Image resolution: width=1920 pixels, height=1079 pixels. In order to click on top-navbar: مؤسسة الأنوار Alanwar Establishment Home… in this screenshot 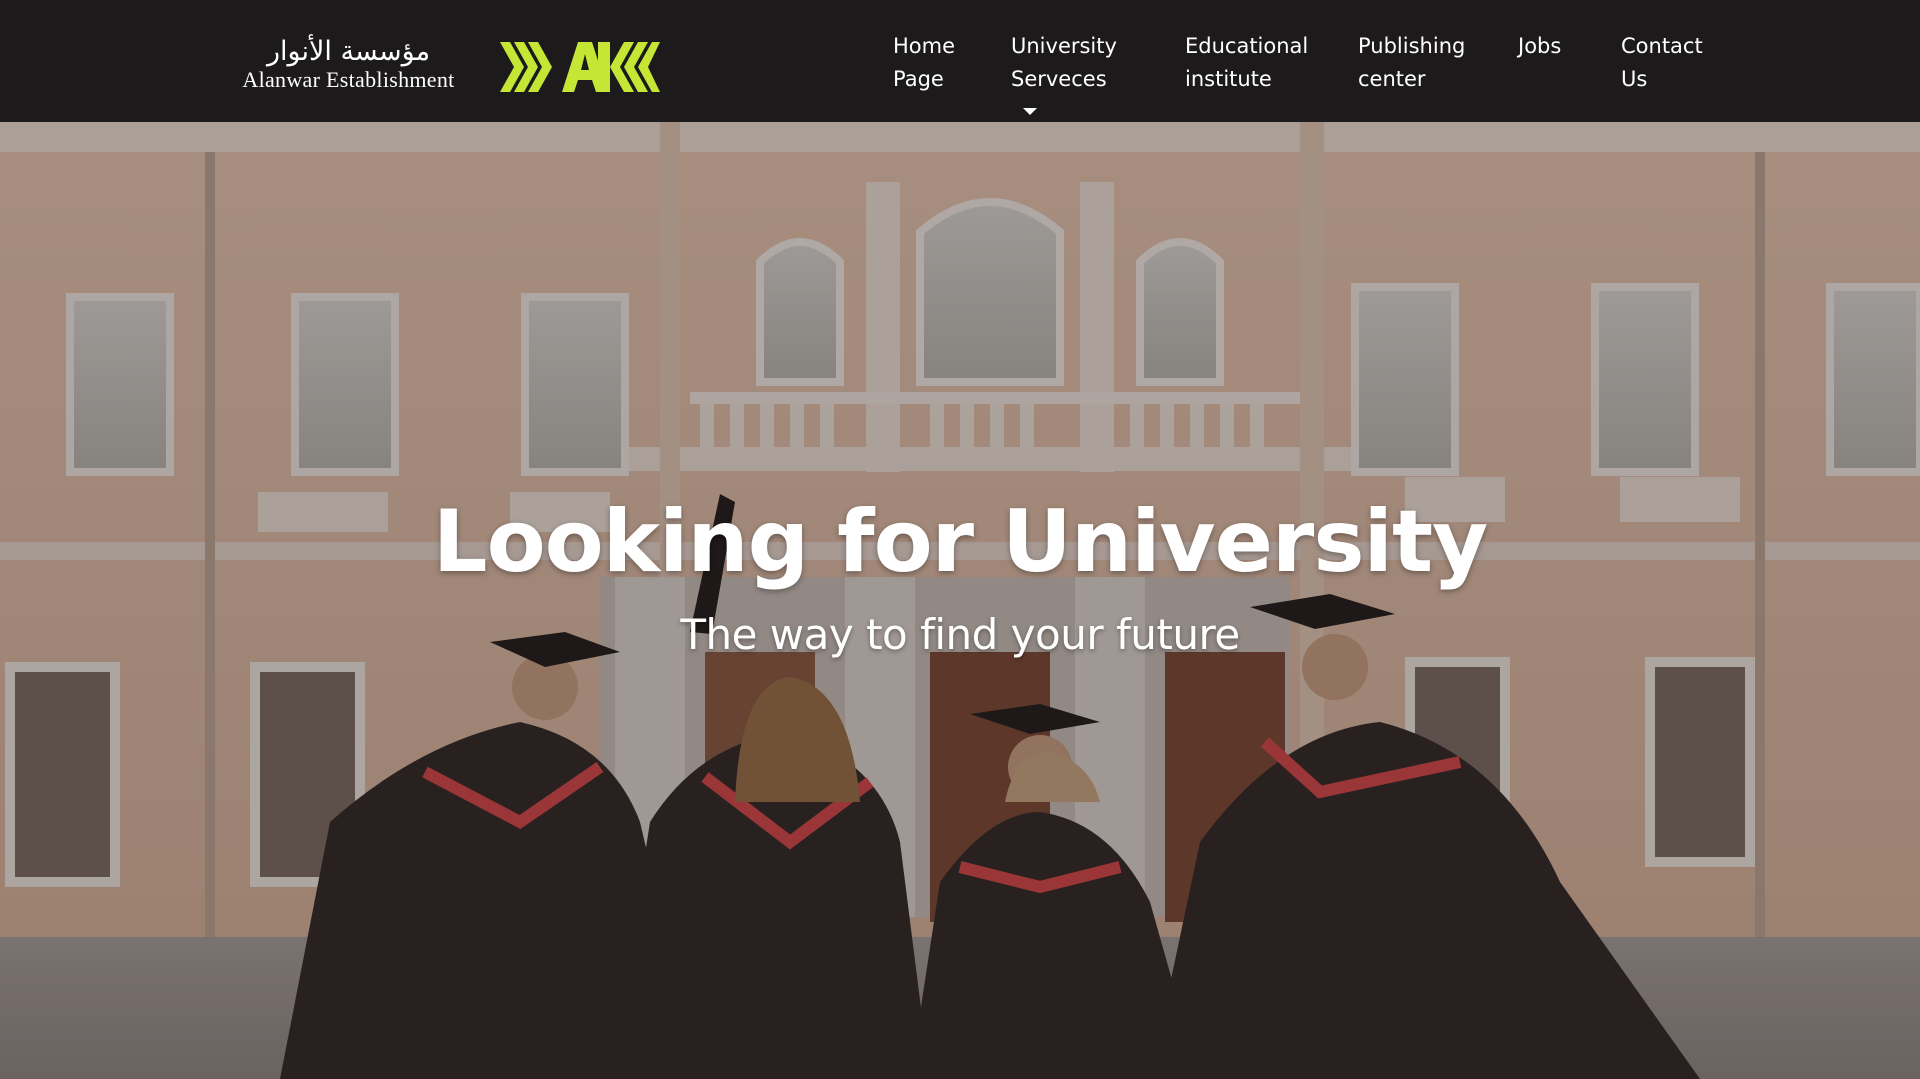, I will do `click(960, 61)`.